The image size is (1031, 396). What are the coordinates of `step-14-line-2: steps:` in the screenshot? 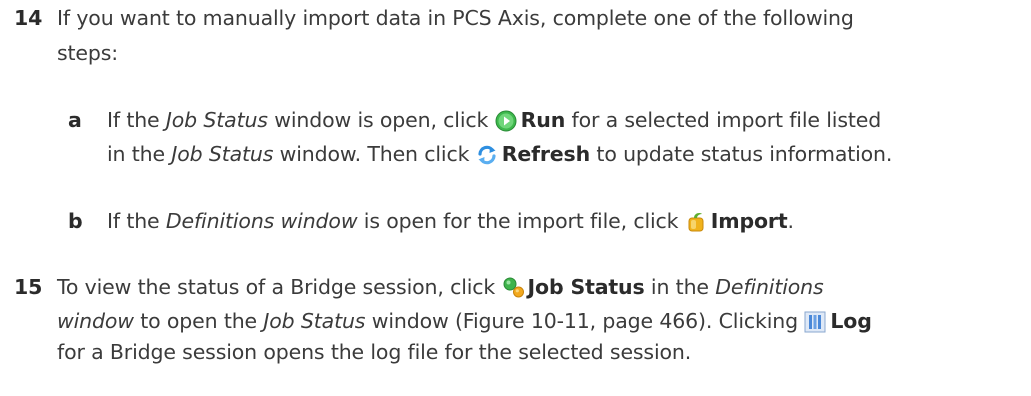 It's located at (88, 53).